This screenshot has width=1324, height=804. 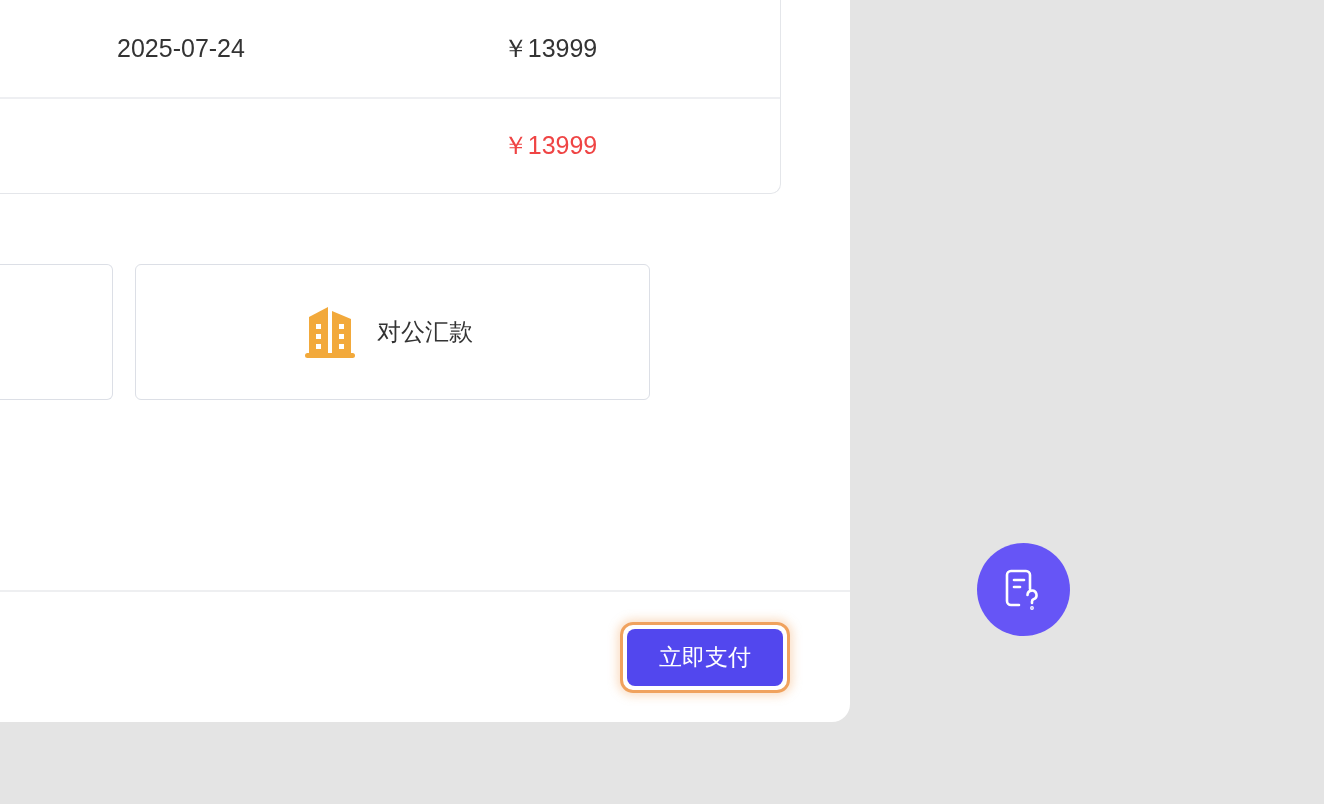 What do you see at coordinates (181, 48) in the screenshot?
I see `table-cell: 2025-07-24` at bounding box center [181, 48].